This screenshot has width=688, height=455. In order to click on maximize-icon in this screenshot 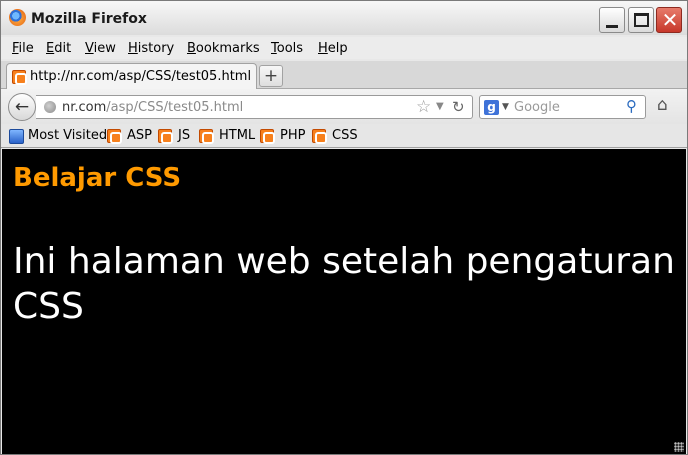, I will do `click(641, 20)`.